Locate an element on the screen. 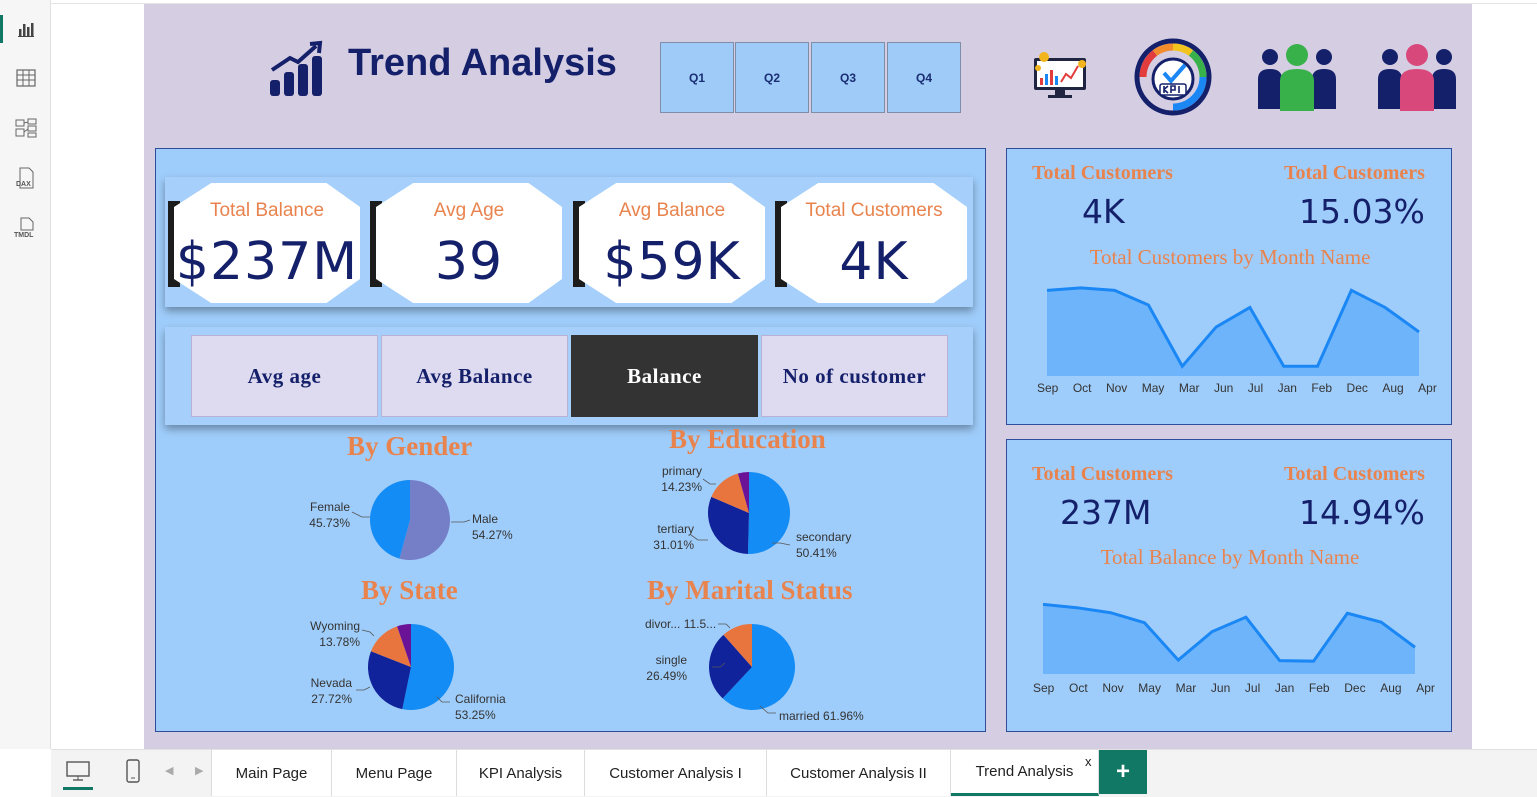 This screenshot has width=1537, height=797. pie-label-male: Male 54.27% is located at coordinates (492, 527).